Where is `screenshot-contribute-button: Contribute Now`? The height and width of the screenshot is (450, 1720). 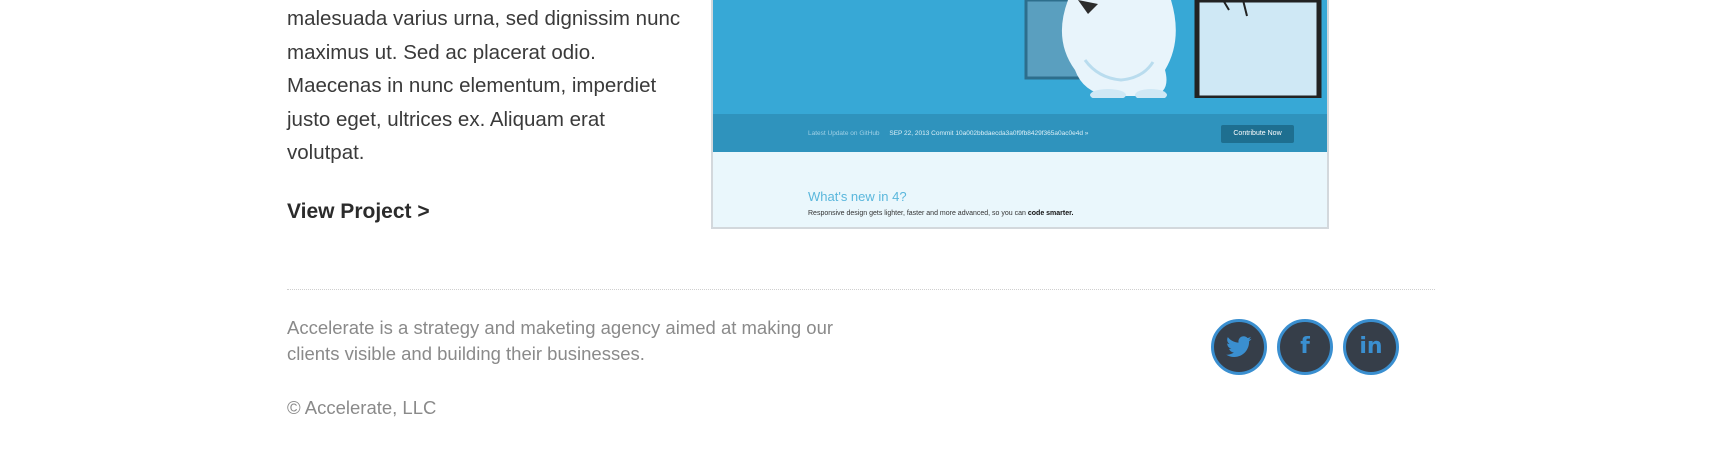 screenshot-contribute-button: Contribute Now is located at coordinates (1257, 134).